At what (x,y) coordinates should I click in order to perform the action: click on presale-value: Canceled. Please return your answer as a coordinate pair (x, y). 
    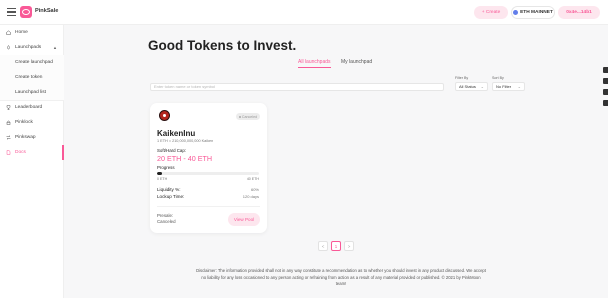
    Looking at the image, I should click on (166, 221).